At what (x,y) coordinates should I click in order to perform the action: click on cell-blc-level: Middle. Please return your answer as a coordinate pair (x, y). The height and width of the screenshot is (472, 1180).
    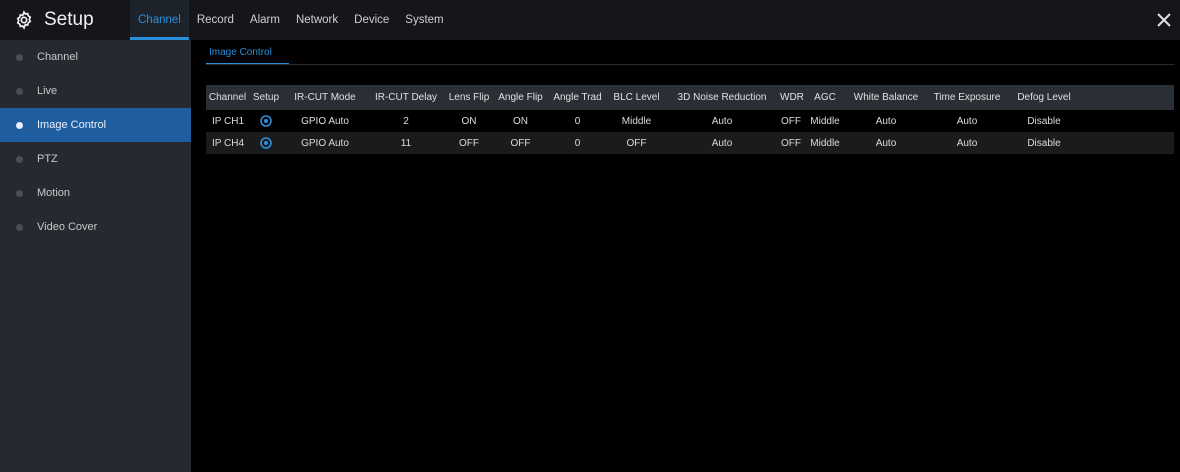
    Looking at the image, I should click on (636, 121).